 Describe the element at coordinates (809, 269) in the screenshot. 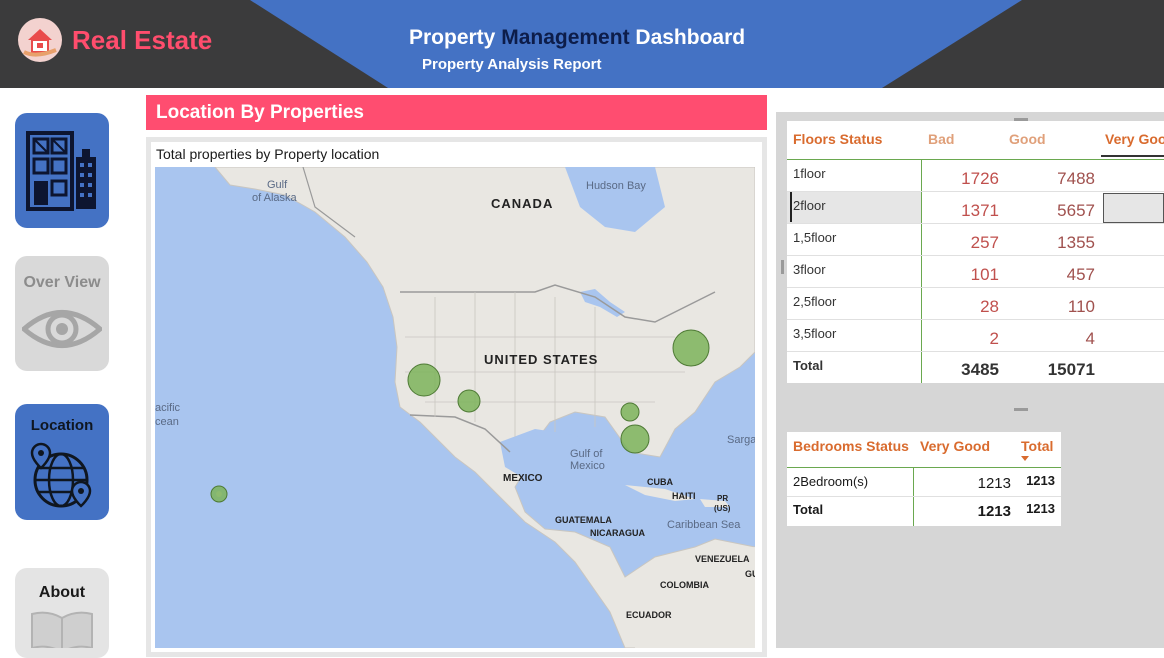

I see `row-label: 3floor` at that location.